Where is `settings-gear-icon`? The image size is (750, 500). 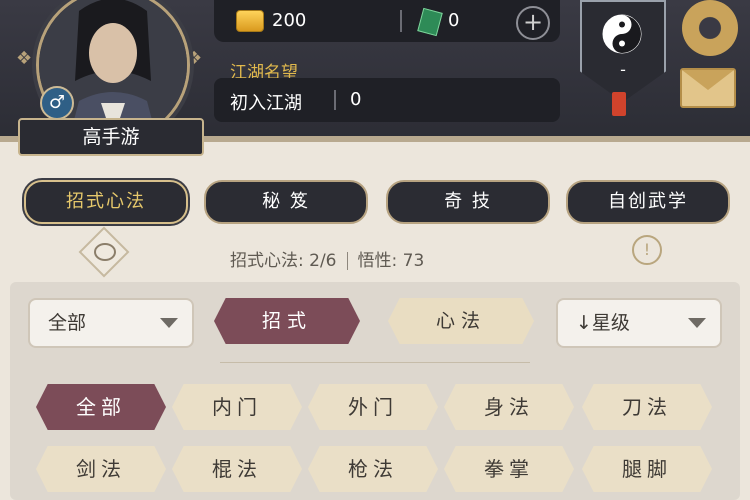
settings-gear-icon is located at coordinates (710, 28).